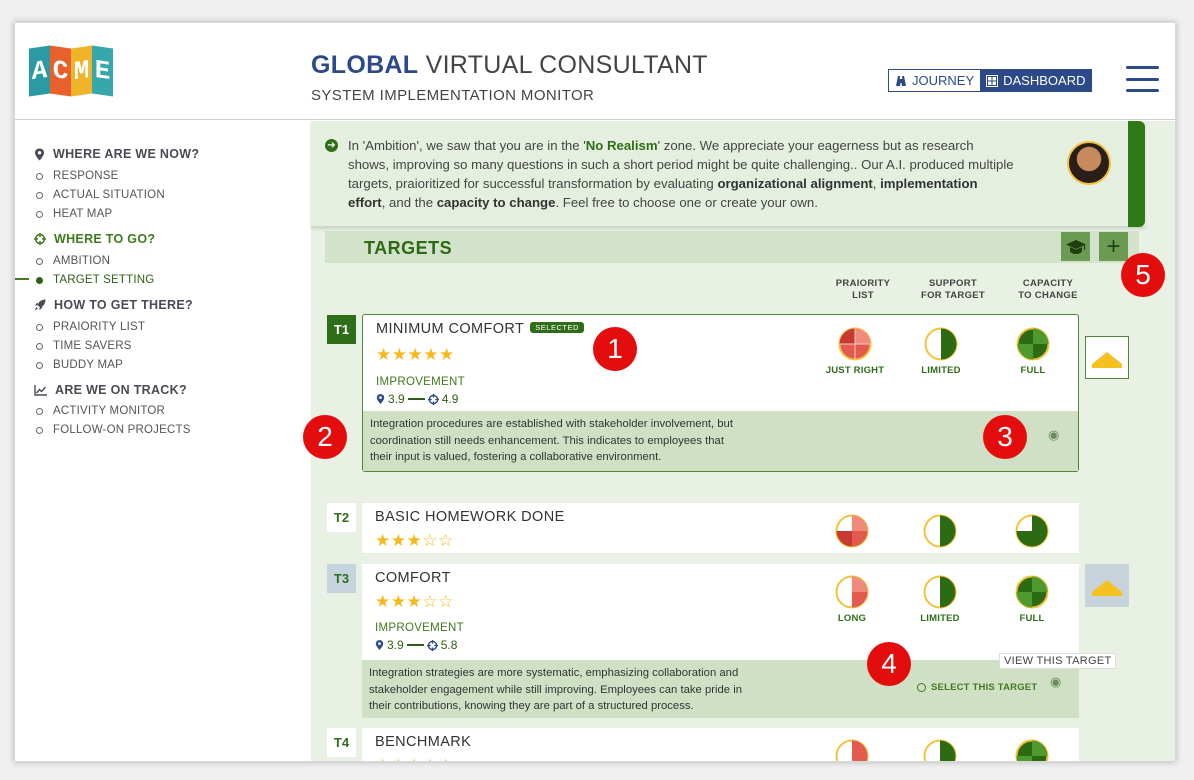 The image size is (1194, 780). I want to click on journey-button: JOURNEY, so click(935, 80).